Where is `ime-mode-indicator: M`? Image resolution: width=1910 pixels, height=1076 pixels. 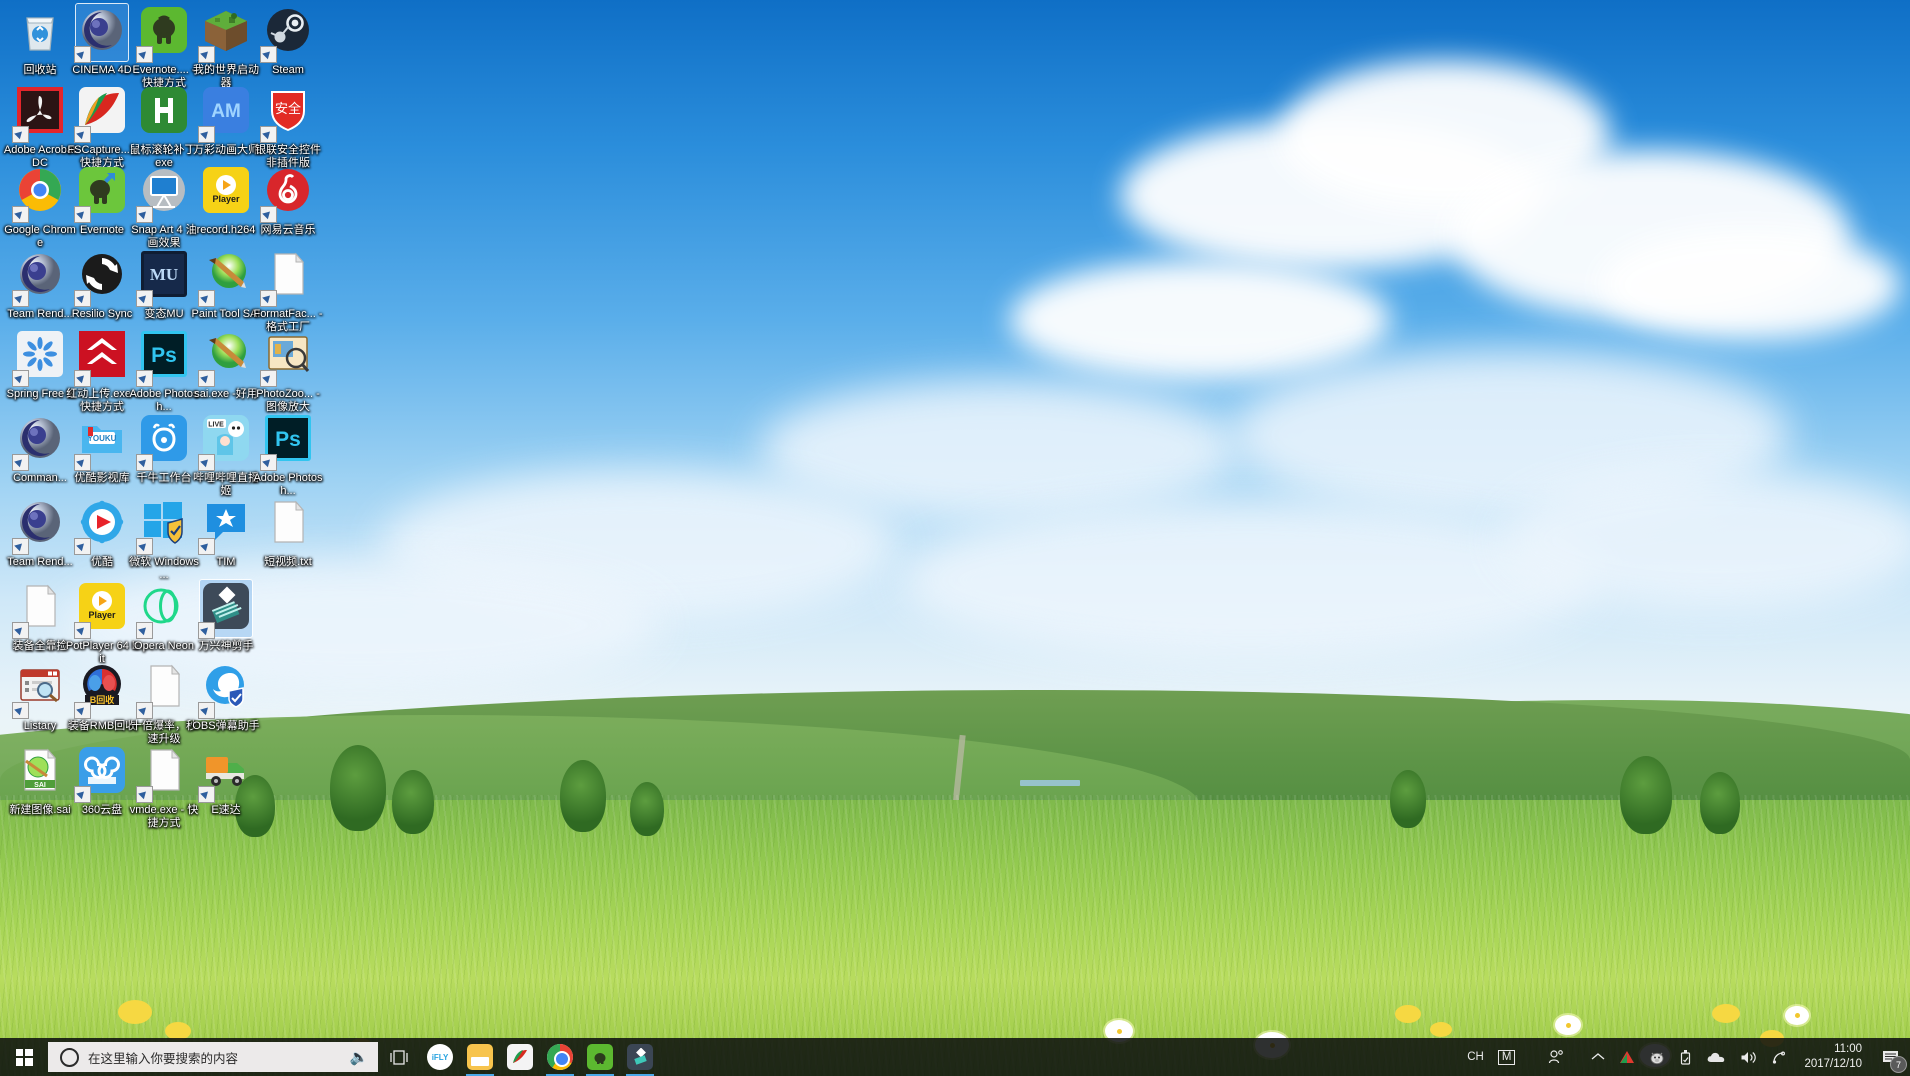
ime-mode-indicator: M is located at coordinates (1507, 1057).